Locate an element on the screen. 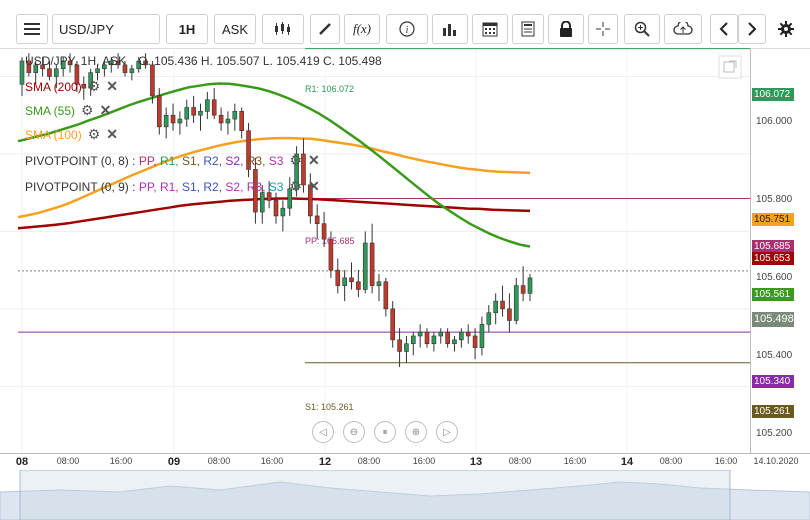 The height and width of the screenshot is (520, 810). lock-button is located at coordinates (566, 29).